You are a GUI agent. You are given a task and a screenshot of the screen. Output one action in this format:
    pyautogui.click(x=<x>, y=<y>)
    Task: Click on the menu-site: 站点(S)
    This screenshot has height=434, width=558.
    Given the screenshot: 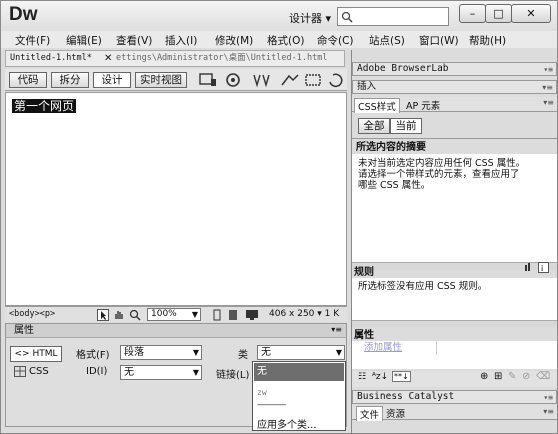 What is the action you would take?
    pyautogui.click(x=387, y=40)
    